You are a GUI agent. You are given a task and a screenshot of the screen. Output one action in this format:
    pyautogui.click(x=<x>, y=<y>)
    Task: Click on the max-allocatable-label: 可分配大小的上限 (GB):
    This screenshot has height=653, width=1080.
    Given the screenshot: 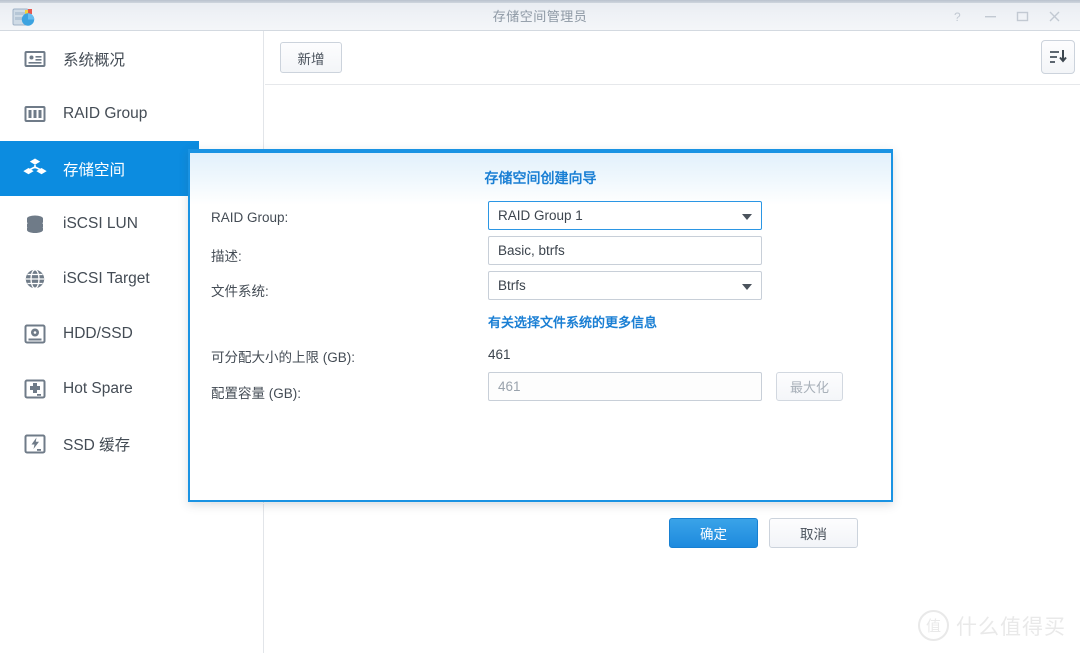 What is the action you would take?
    pyautogui.click(x=283, y=357)
    